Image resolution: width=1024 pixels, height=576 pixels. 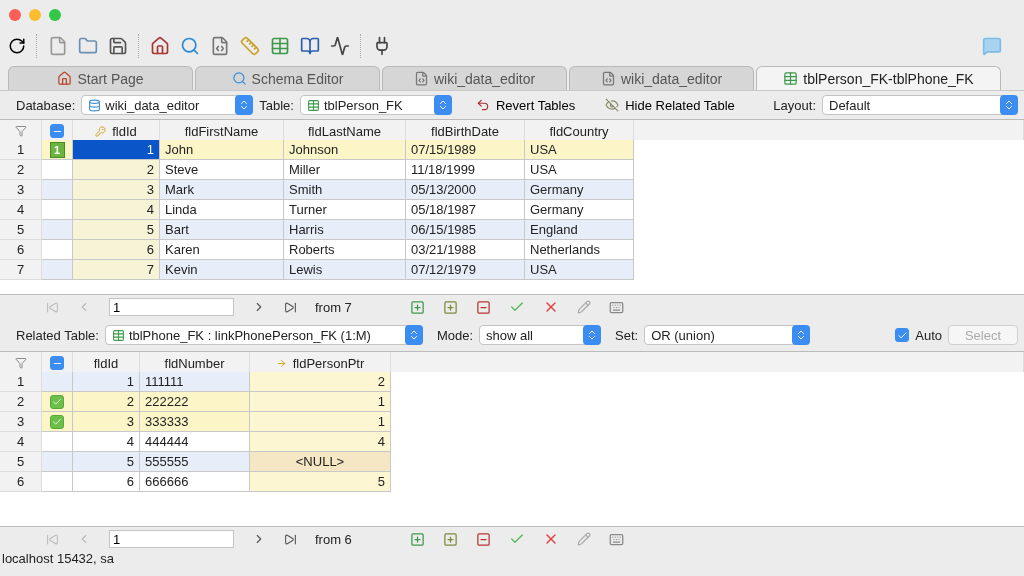 What do you see at coordinates (902, 335) in the screenshot?
I see `auto-checkbox` at bounding box center [902, 335].